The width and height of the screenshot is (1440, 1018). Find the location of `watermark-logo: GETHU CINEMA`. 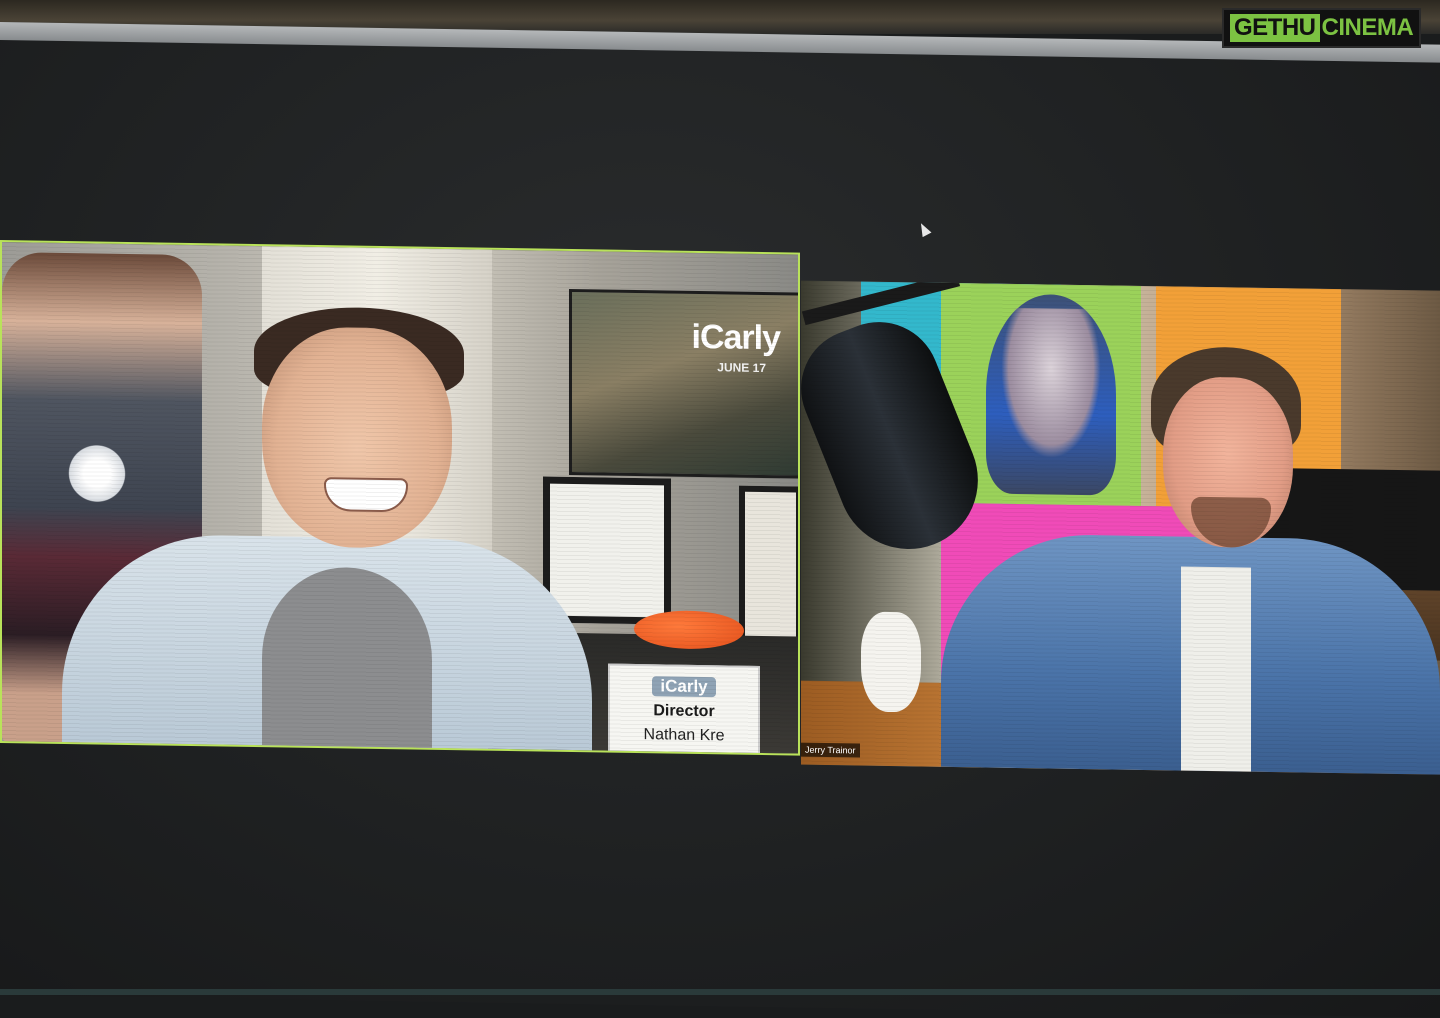

watermark-logo: GETHU CINEMA is located at coordinates (1322, 28).